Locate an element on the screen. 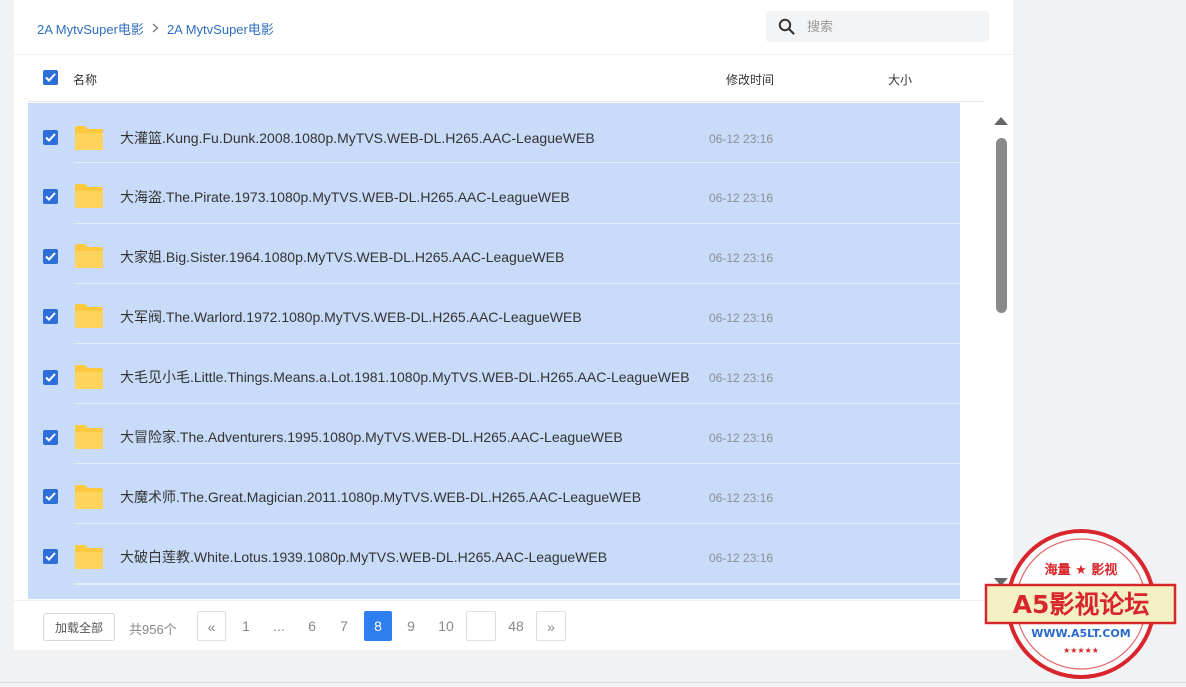  column-header-mtime: 修改时间 is located at coordinates (750, 79).